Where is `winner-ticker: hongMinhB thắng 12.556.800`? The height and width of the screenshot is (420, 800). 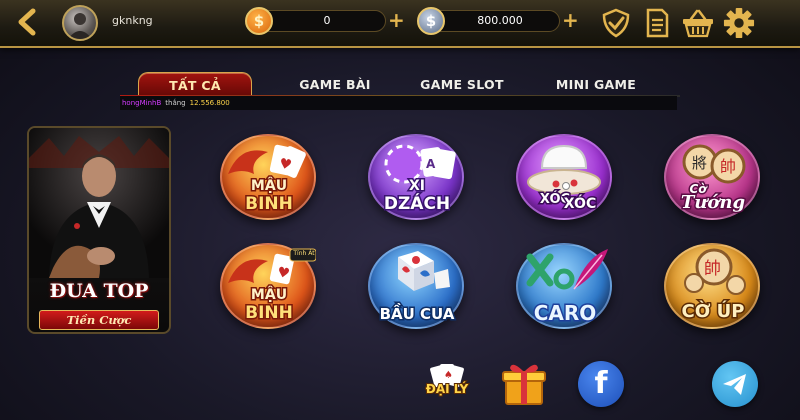
winner-ticker: hongMinhB thắng 12.556.800 is located at coordinates (398, 103).